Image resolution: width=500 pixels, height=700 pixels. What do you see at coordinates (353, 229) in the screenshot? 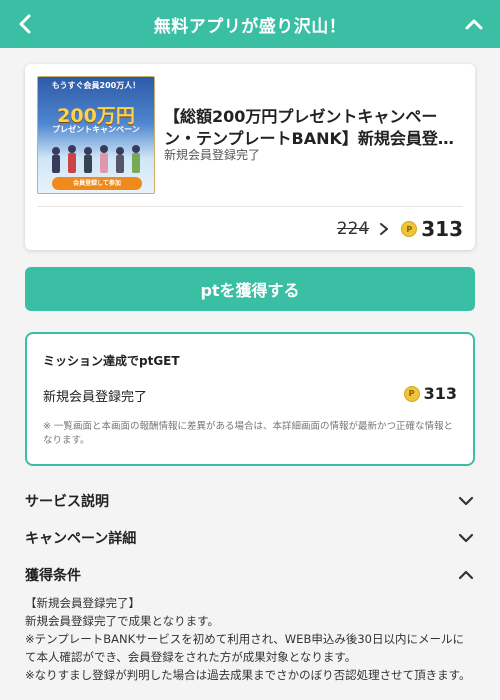
I see `old-points: 224` at bounding box center [353, 229].